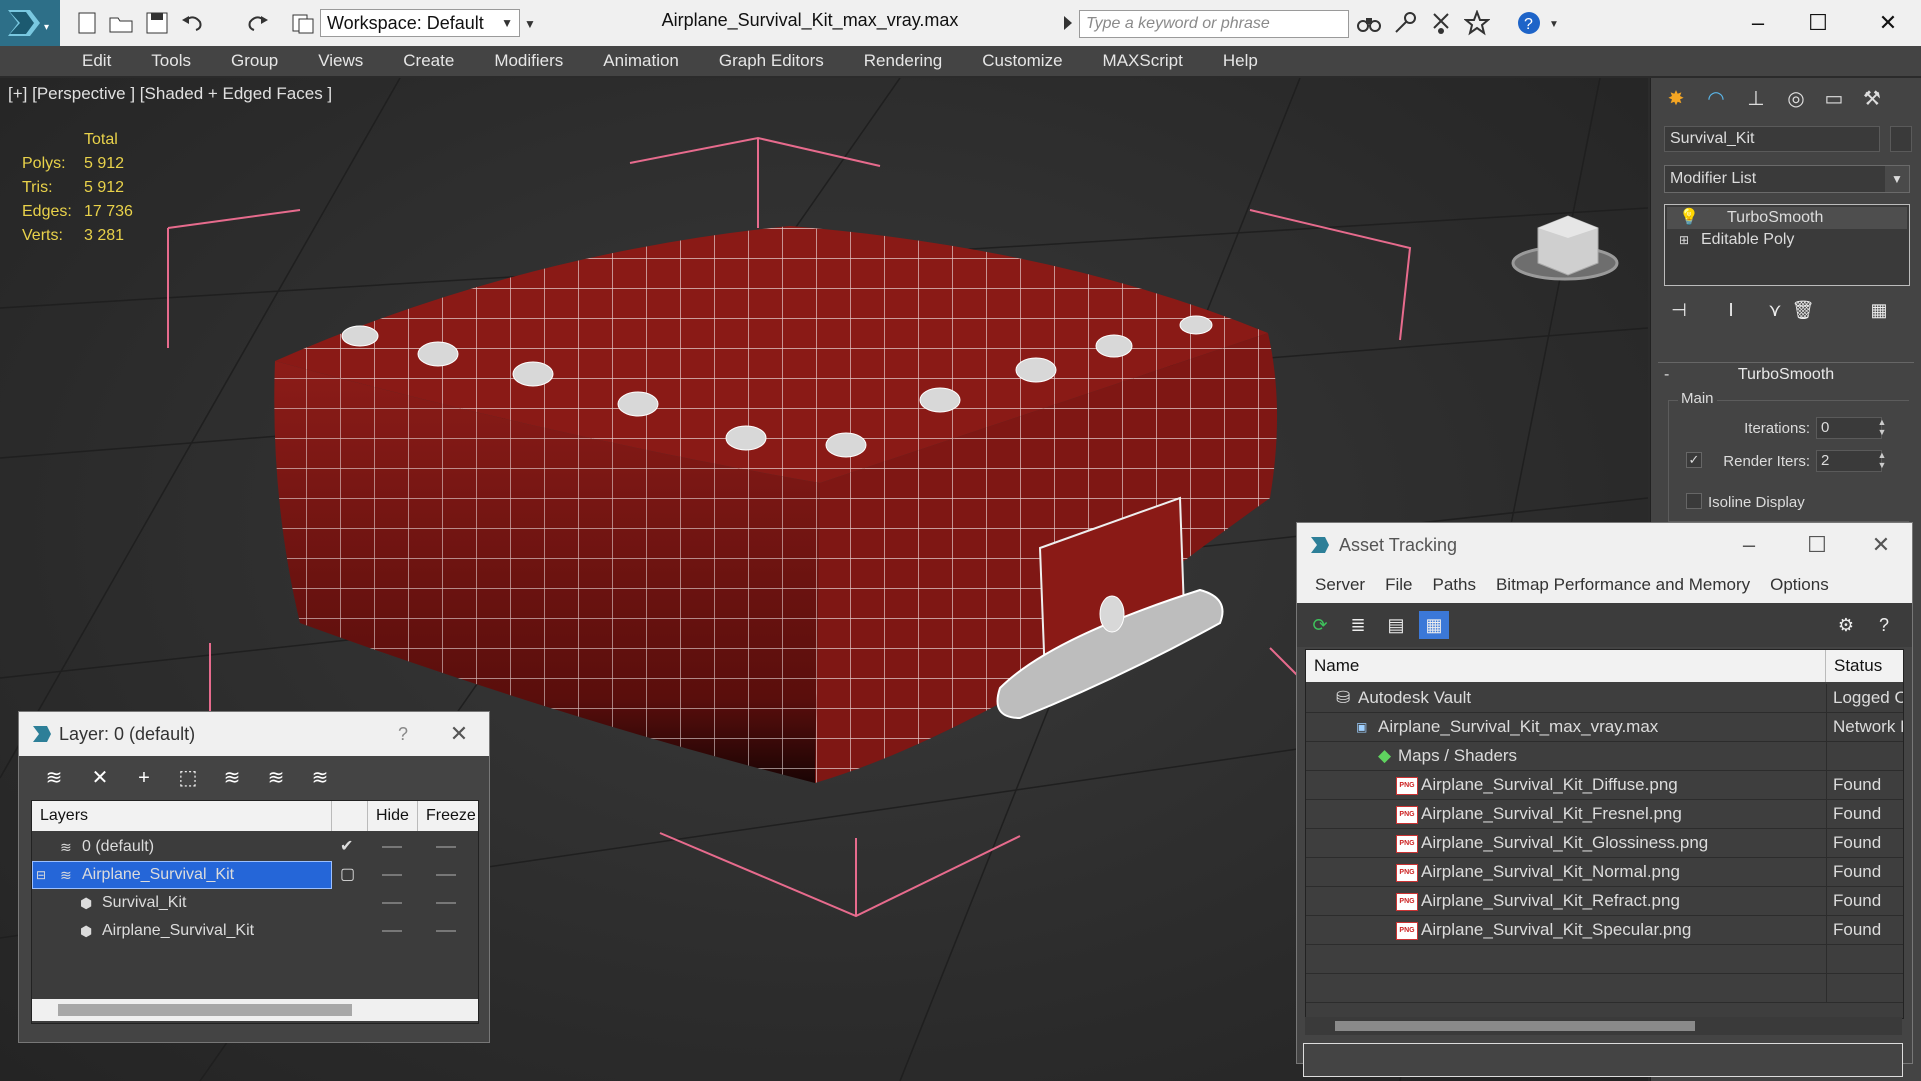 The image size is (1921, 1081). Describe the element at coordinates (171, 61) in the screenshot. I see `menu-tools: Tools` at that location.